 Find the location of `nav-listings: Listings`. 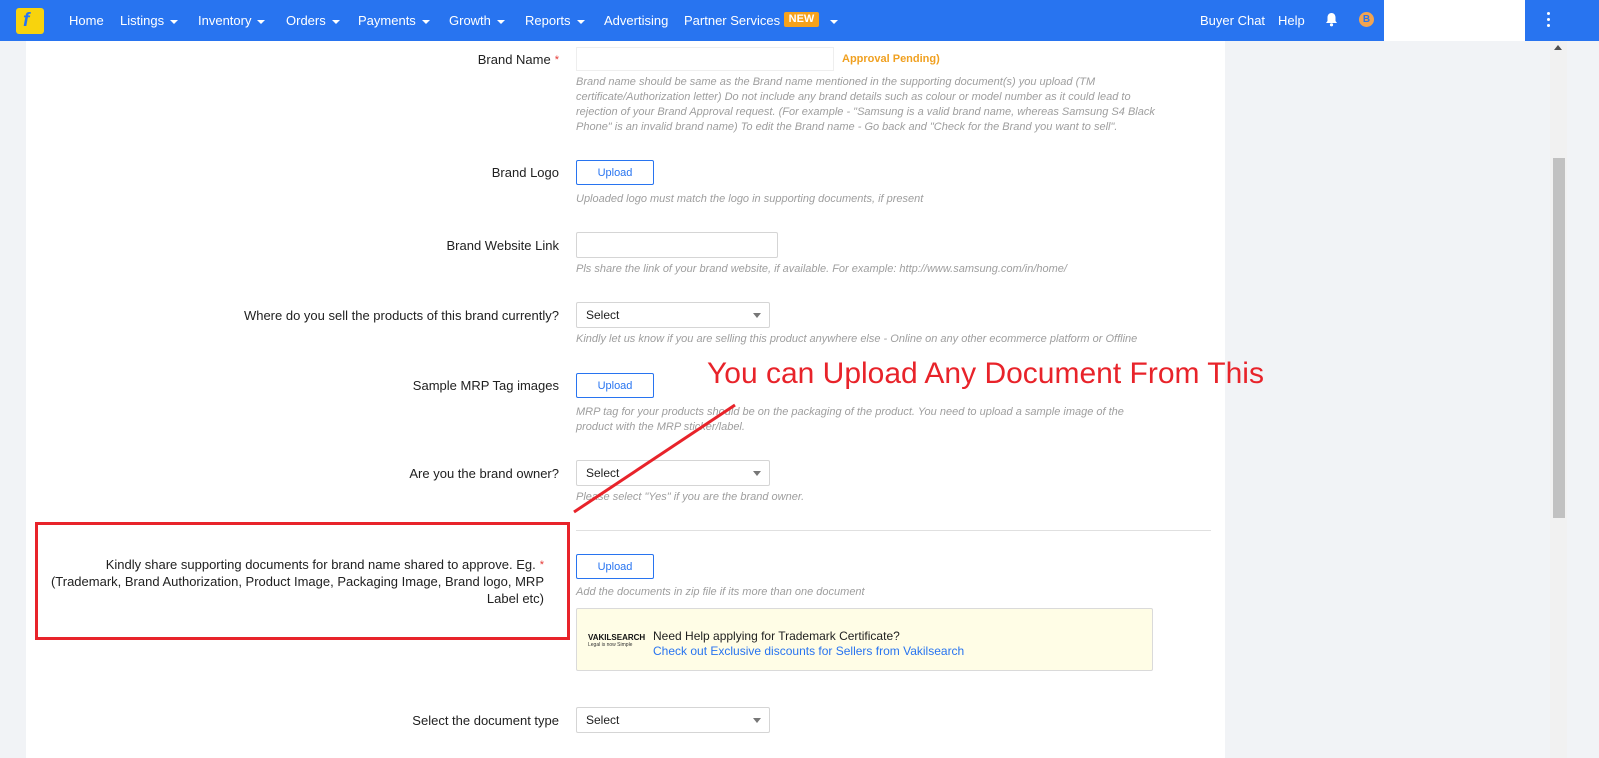

nav-listings: Listings is located at coordinates (149, 21).